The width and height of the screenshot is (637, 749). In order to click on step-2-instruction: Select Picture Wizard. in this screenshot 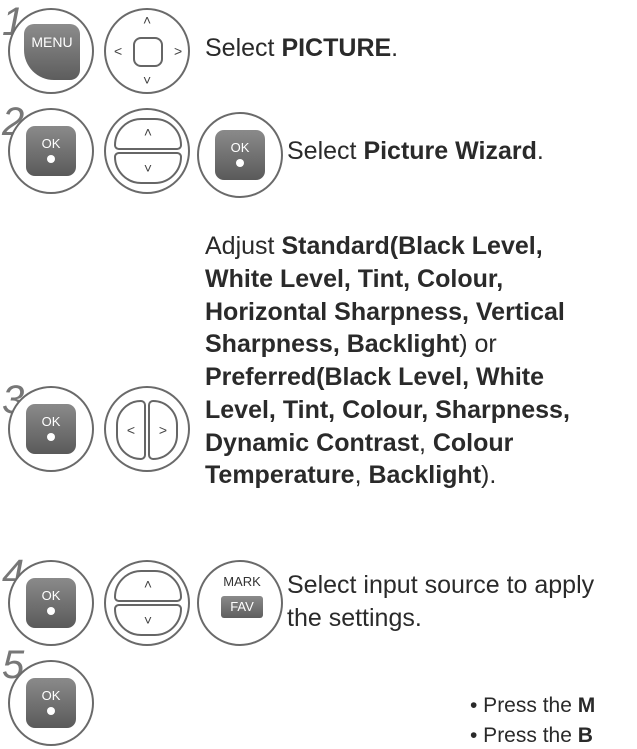, I will do `click(415, 151)`.